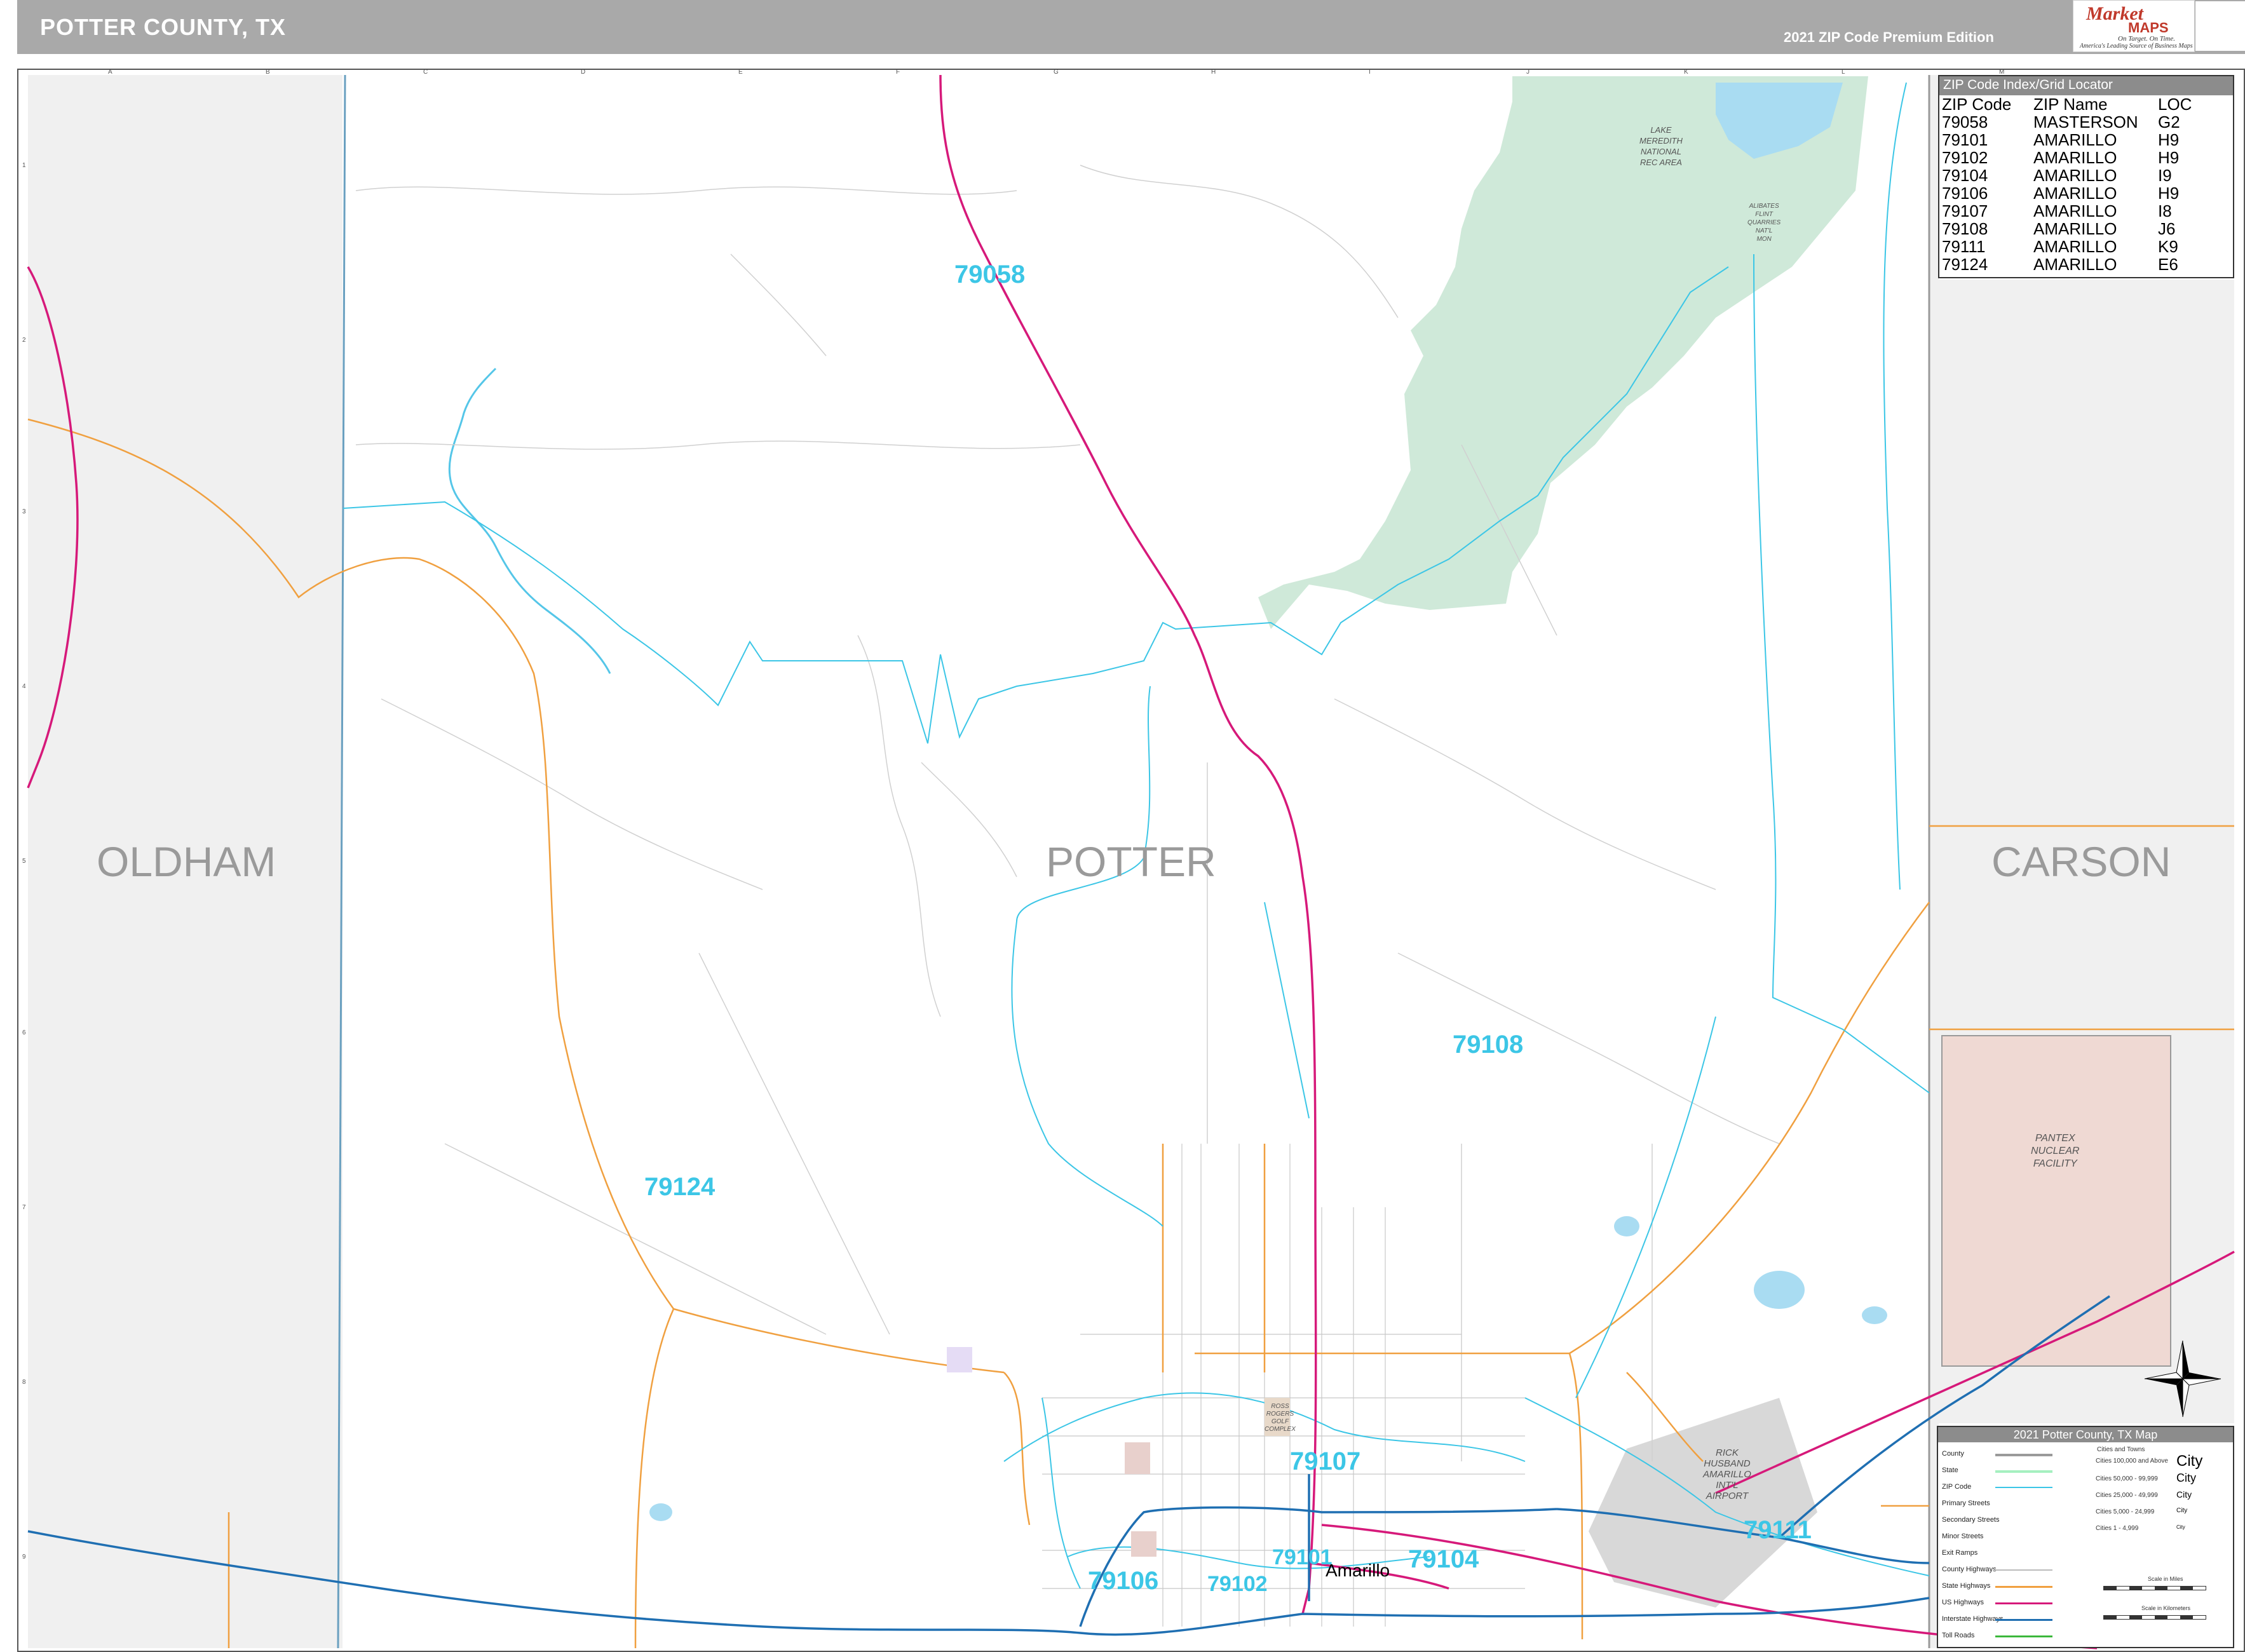 This screenshot has width=2245, height=1652. What do you see at coordinates (2125, 1512) in the screenshot?
I see `legend-city-tier-4: Cities 5,000 - 24,999` at bounding box center [2125, 1512].